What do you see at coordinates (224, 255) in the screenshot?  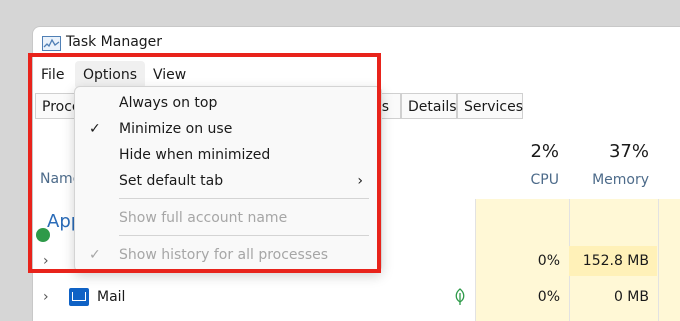 I see `menu-item-label: Show history for all processes` at bounding box center [224, 255].